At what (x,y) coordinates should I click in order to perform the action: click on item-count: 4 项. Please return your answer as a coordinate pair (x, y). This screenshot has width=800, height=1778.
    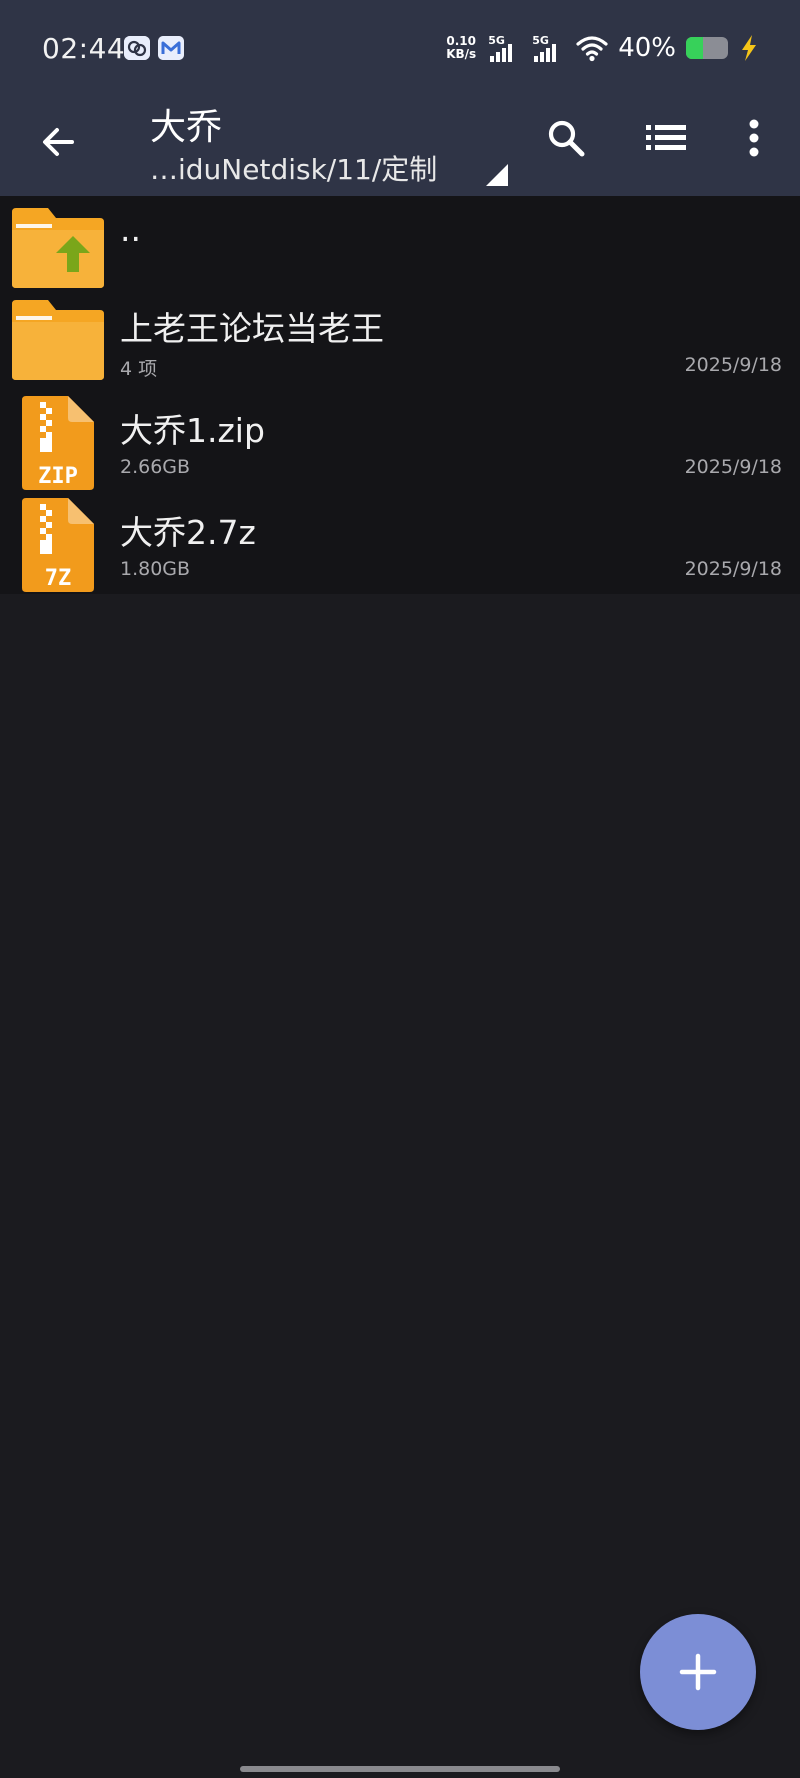
    Looking at the image, I should click on (139, 369).